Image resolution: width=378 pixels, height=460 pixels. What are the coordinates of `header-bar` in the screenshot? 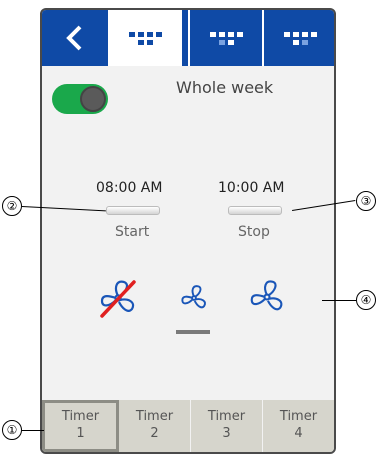 It's located at (188, 38).